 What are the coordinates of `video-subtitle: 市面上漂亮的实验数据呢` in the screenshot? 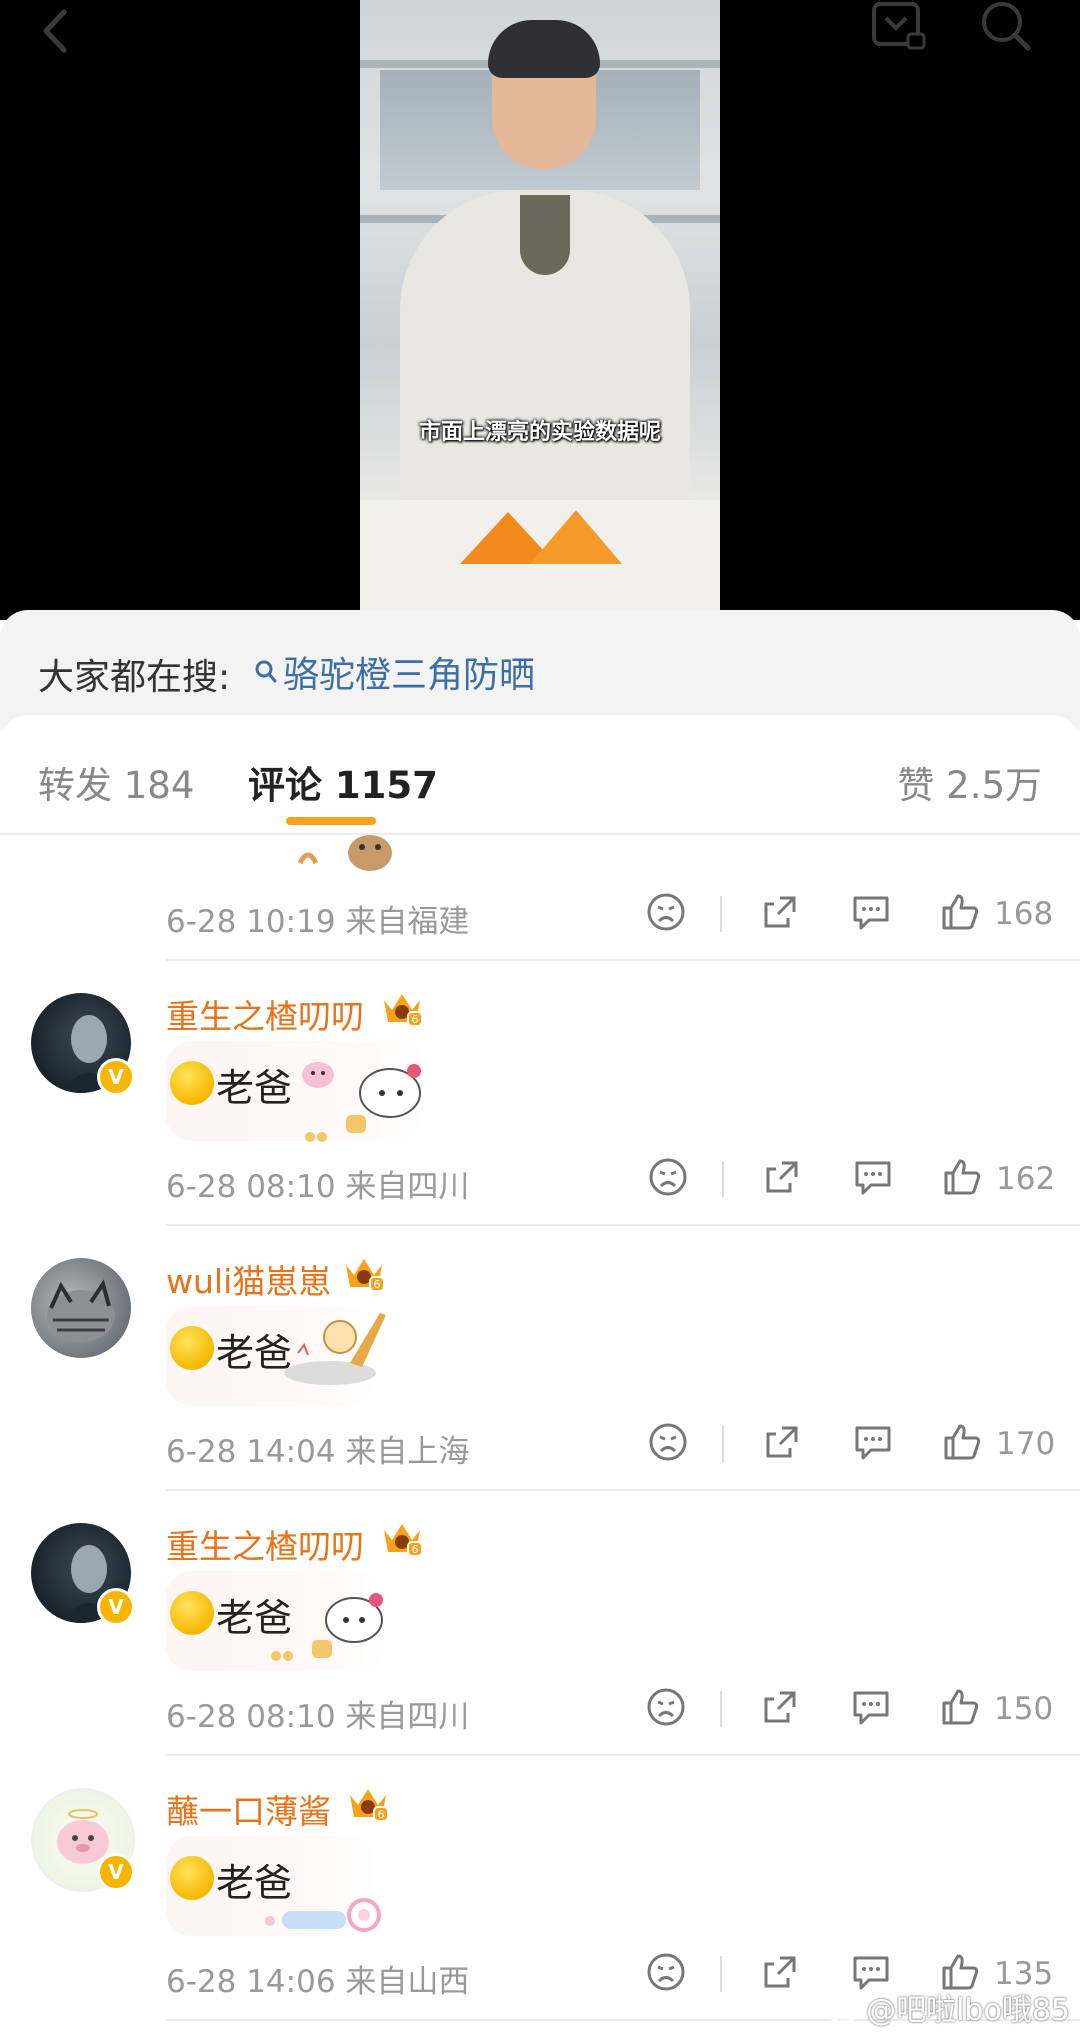 It's located at (539, 432).